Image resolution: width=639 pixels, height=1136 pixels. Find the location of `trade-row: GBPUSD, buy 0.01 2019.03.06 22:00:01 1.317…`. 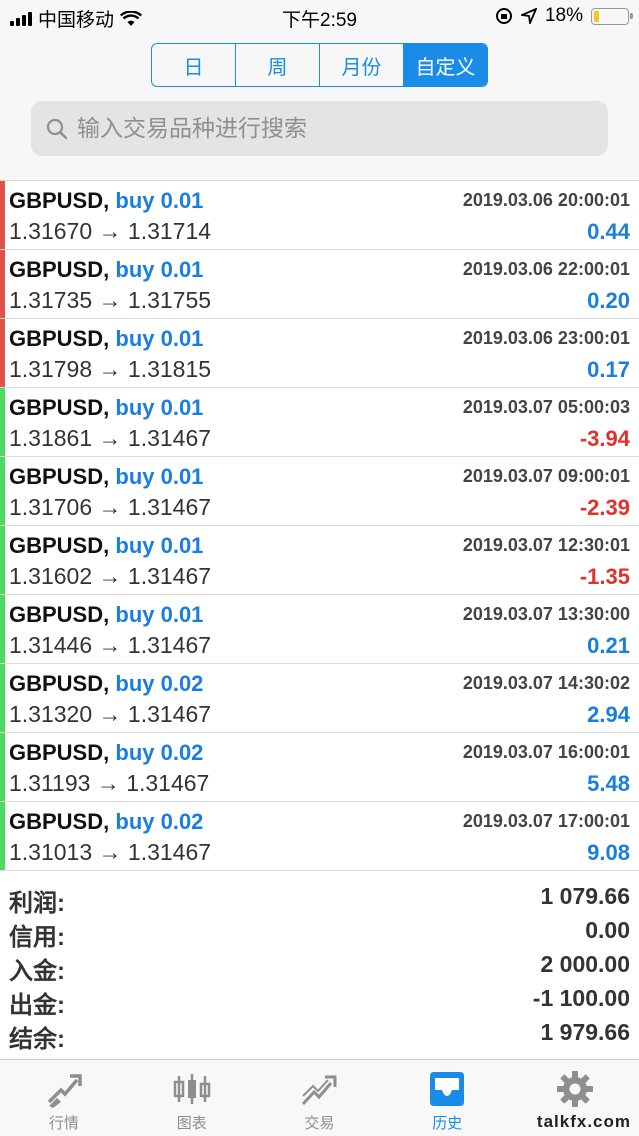

trade-row: GBPUSD, buy 0.01 2019.03.06 22:00:01 1.317… is located at coordinates (319, 284).